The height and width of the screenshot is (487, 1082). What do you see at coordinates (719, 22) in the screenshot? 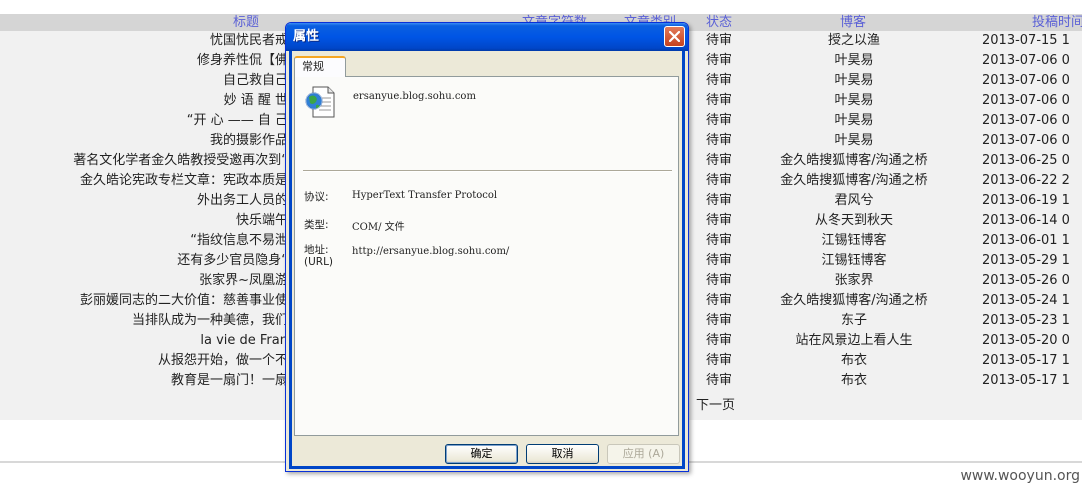
I see `header-status: 状态` at bounding box center [719, 22].